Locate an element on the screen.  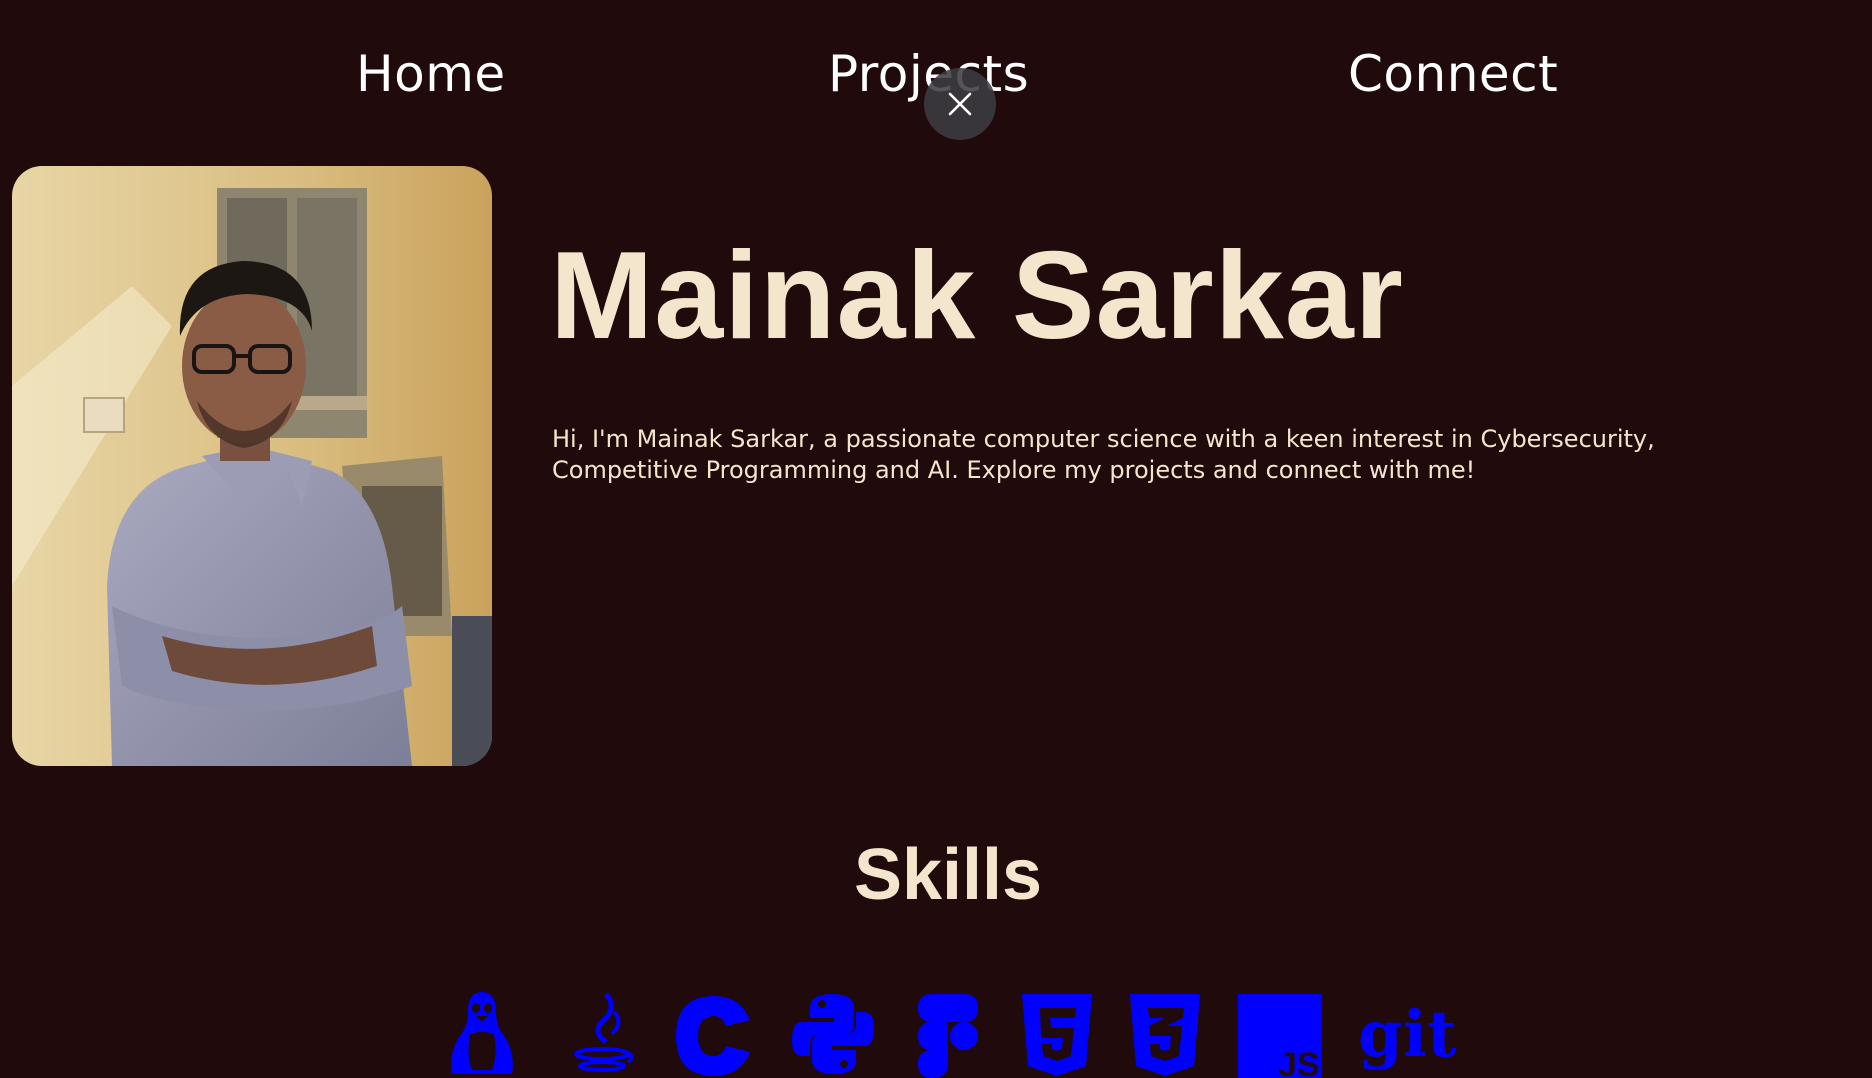
close-button is located at coordinates (960, 104).